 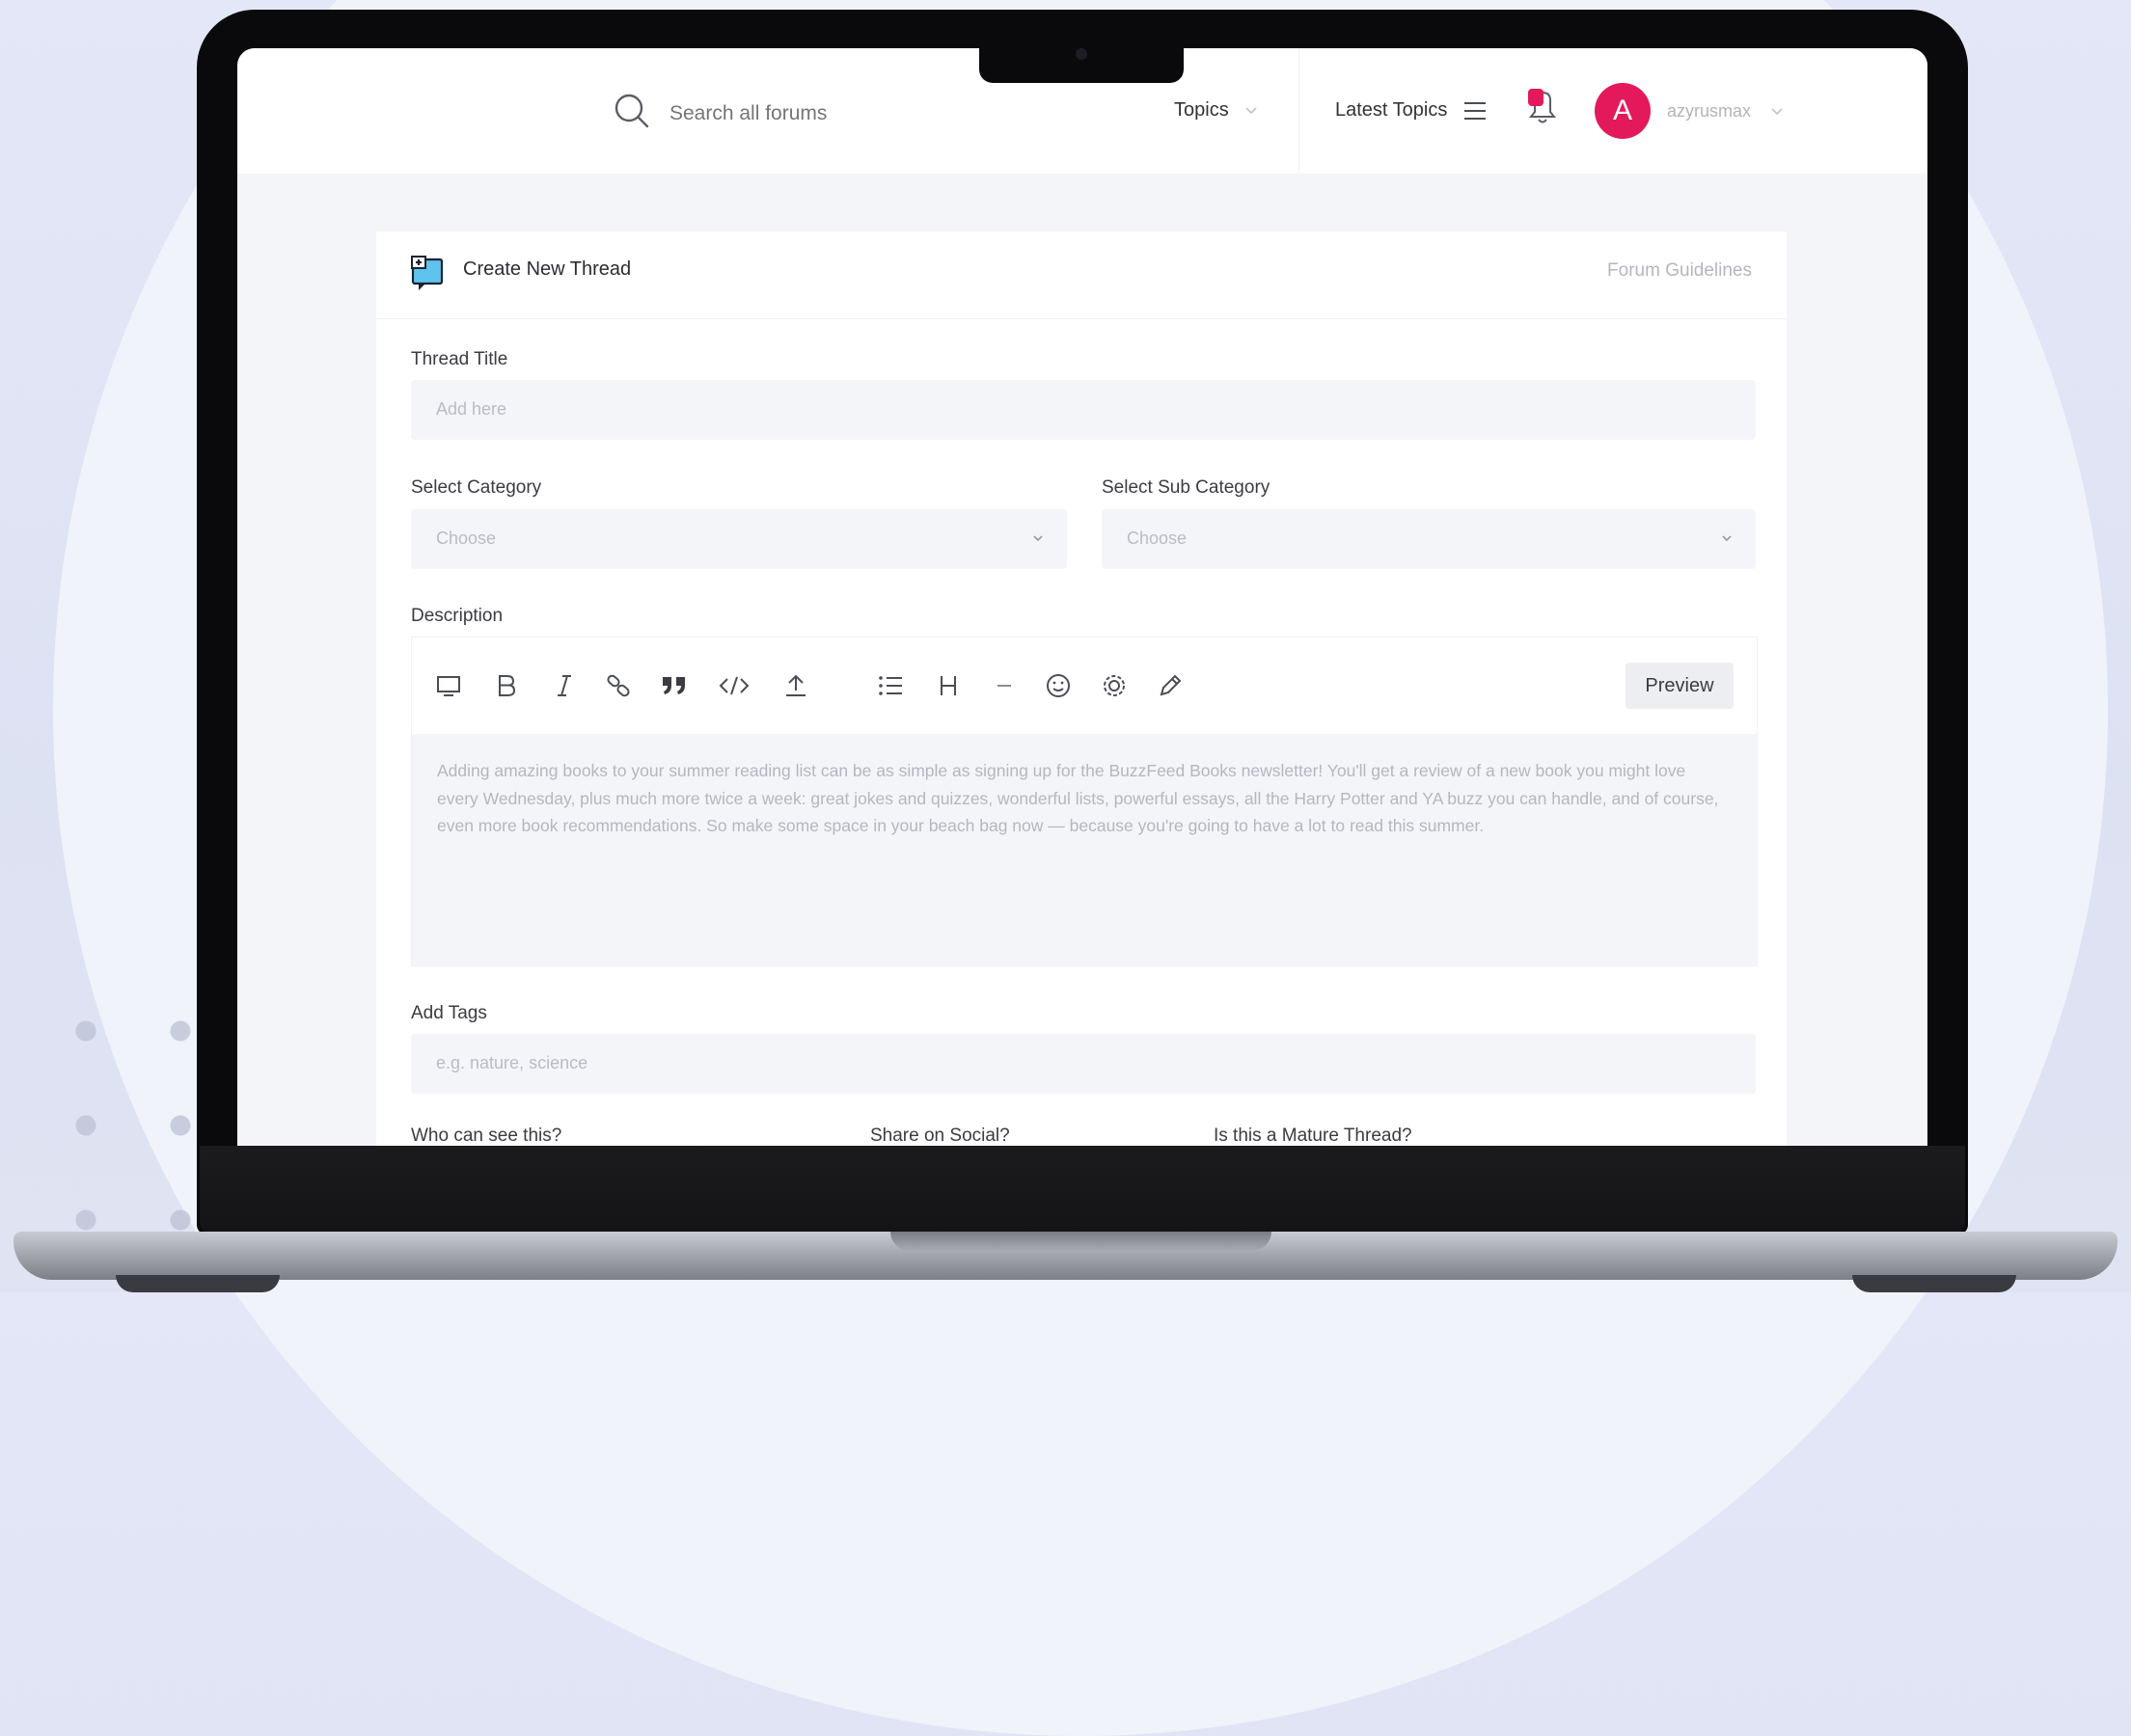 I want to click on list-icon, so click(x=890, y=686).